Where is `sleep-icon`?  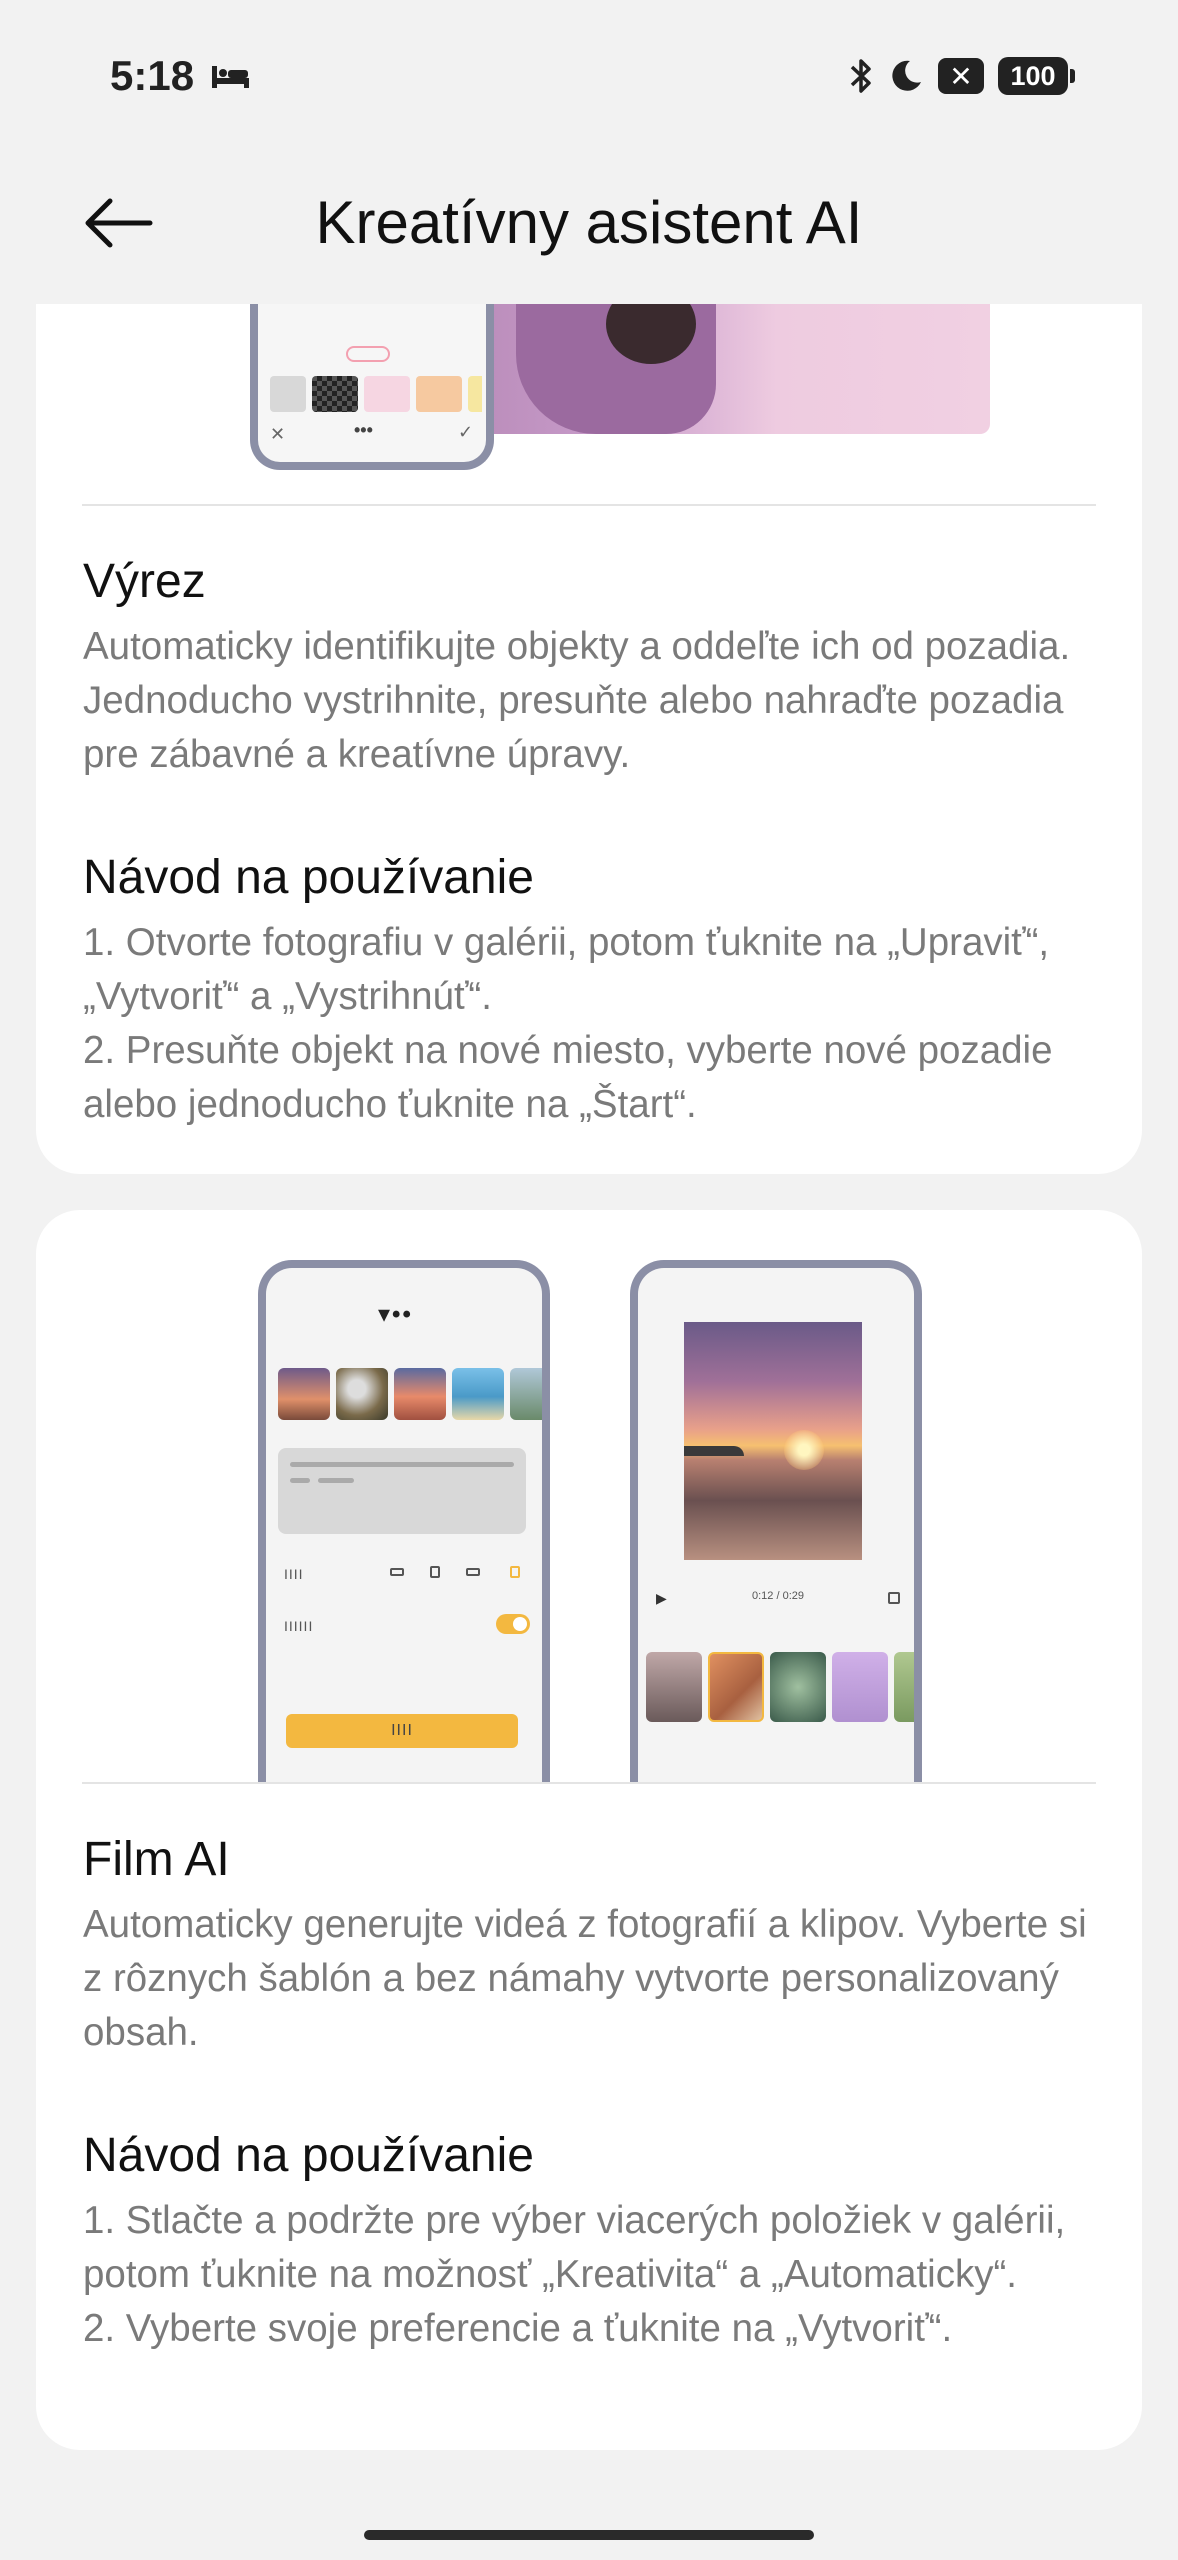
sleep-icon is located at coordinates (230, 77).